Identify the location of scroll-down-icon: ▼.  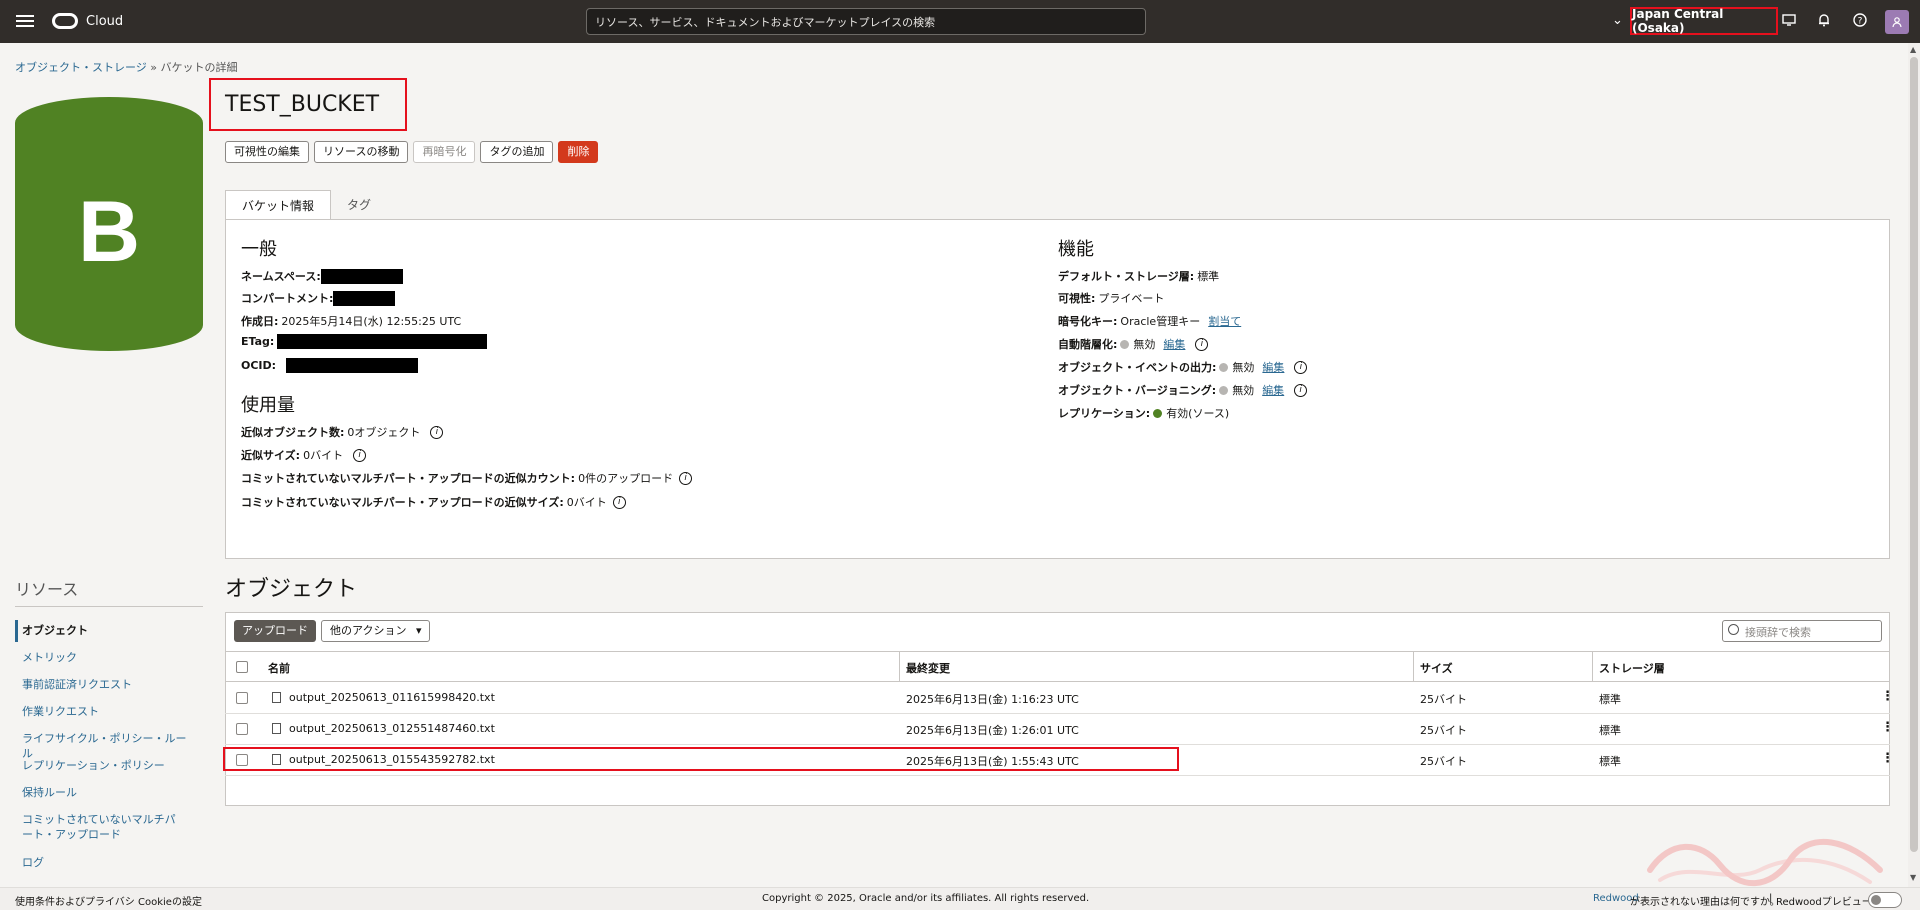
(1913, 877).